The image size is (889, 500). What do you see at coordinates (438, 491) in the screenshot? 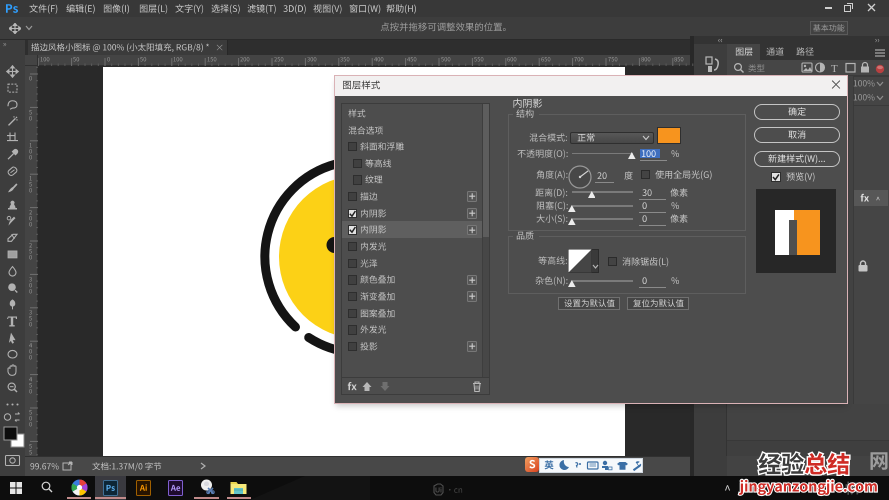
I see `svg-text: Ui` at bounding box center [438, 491].